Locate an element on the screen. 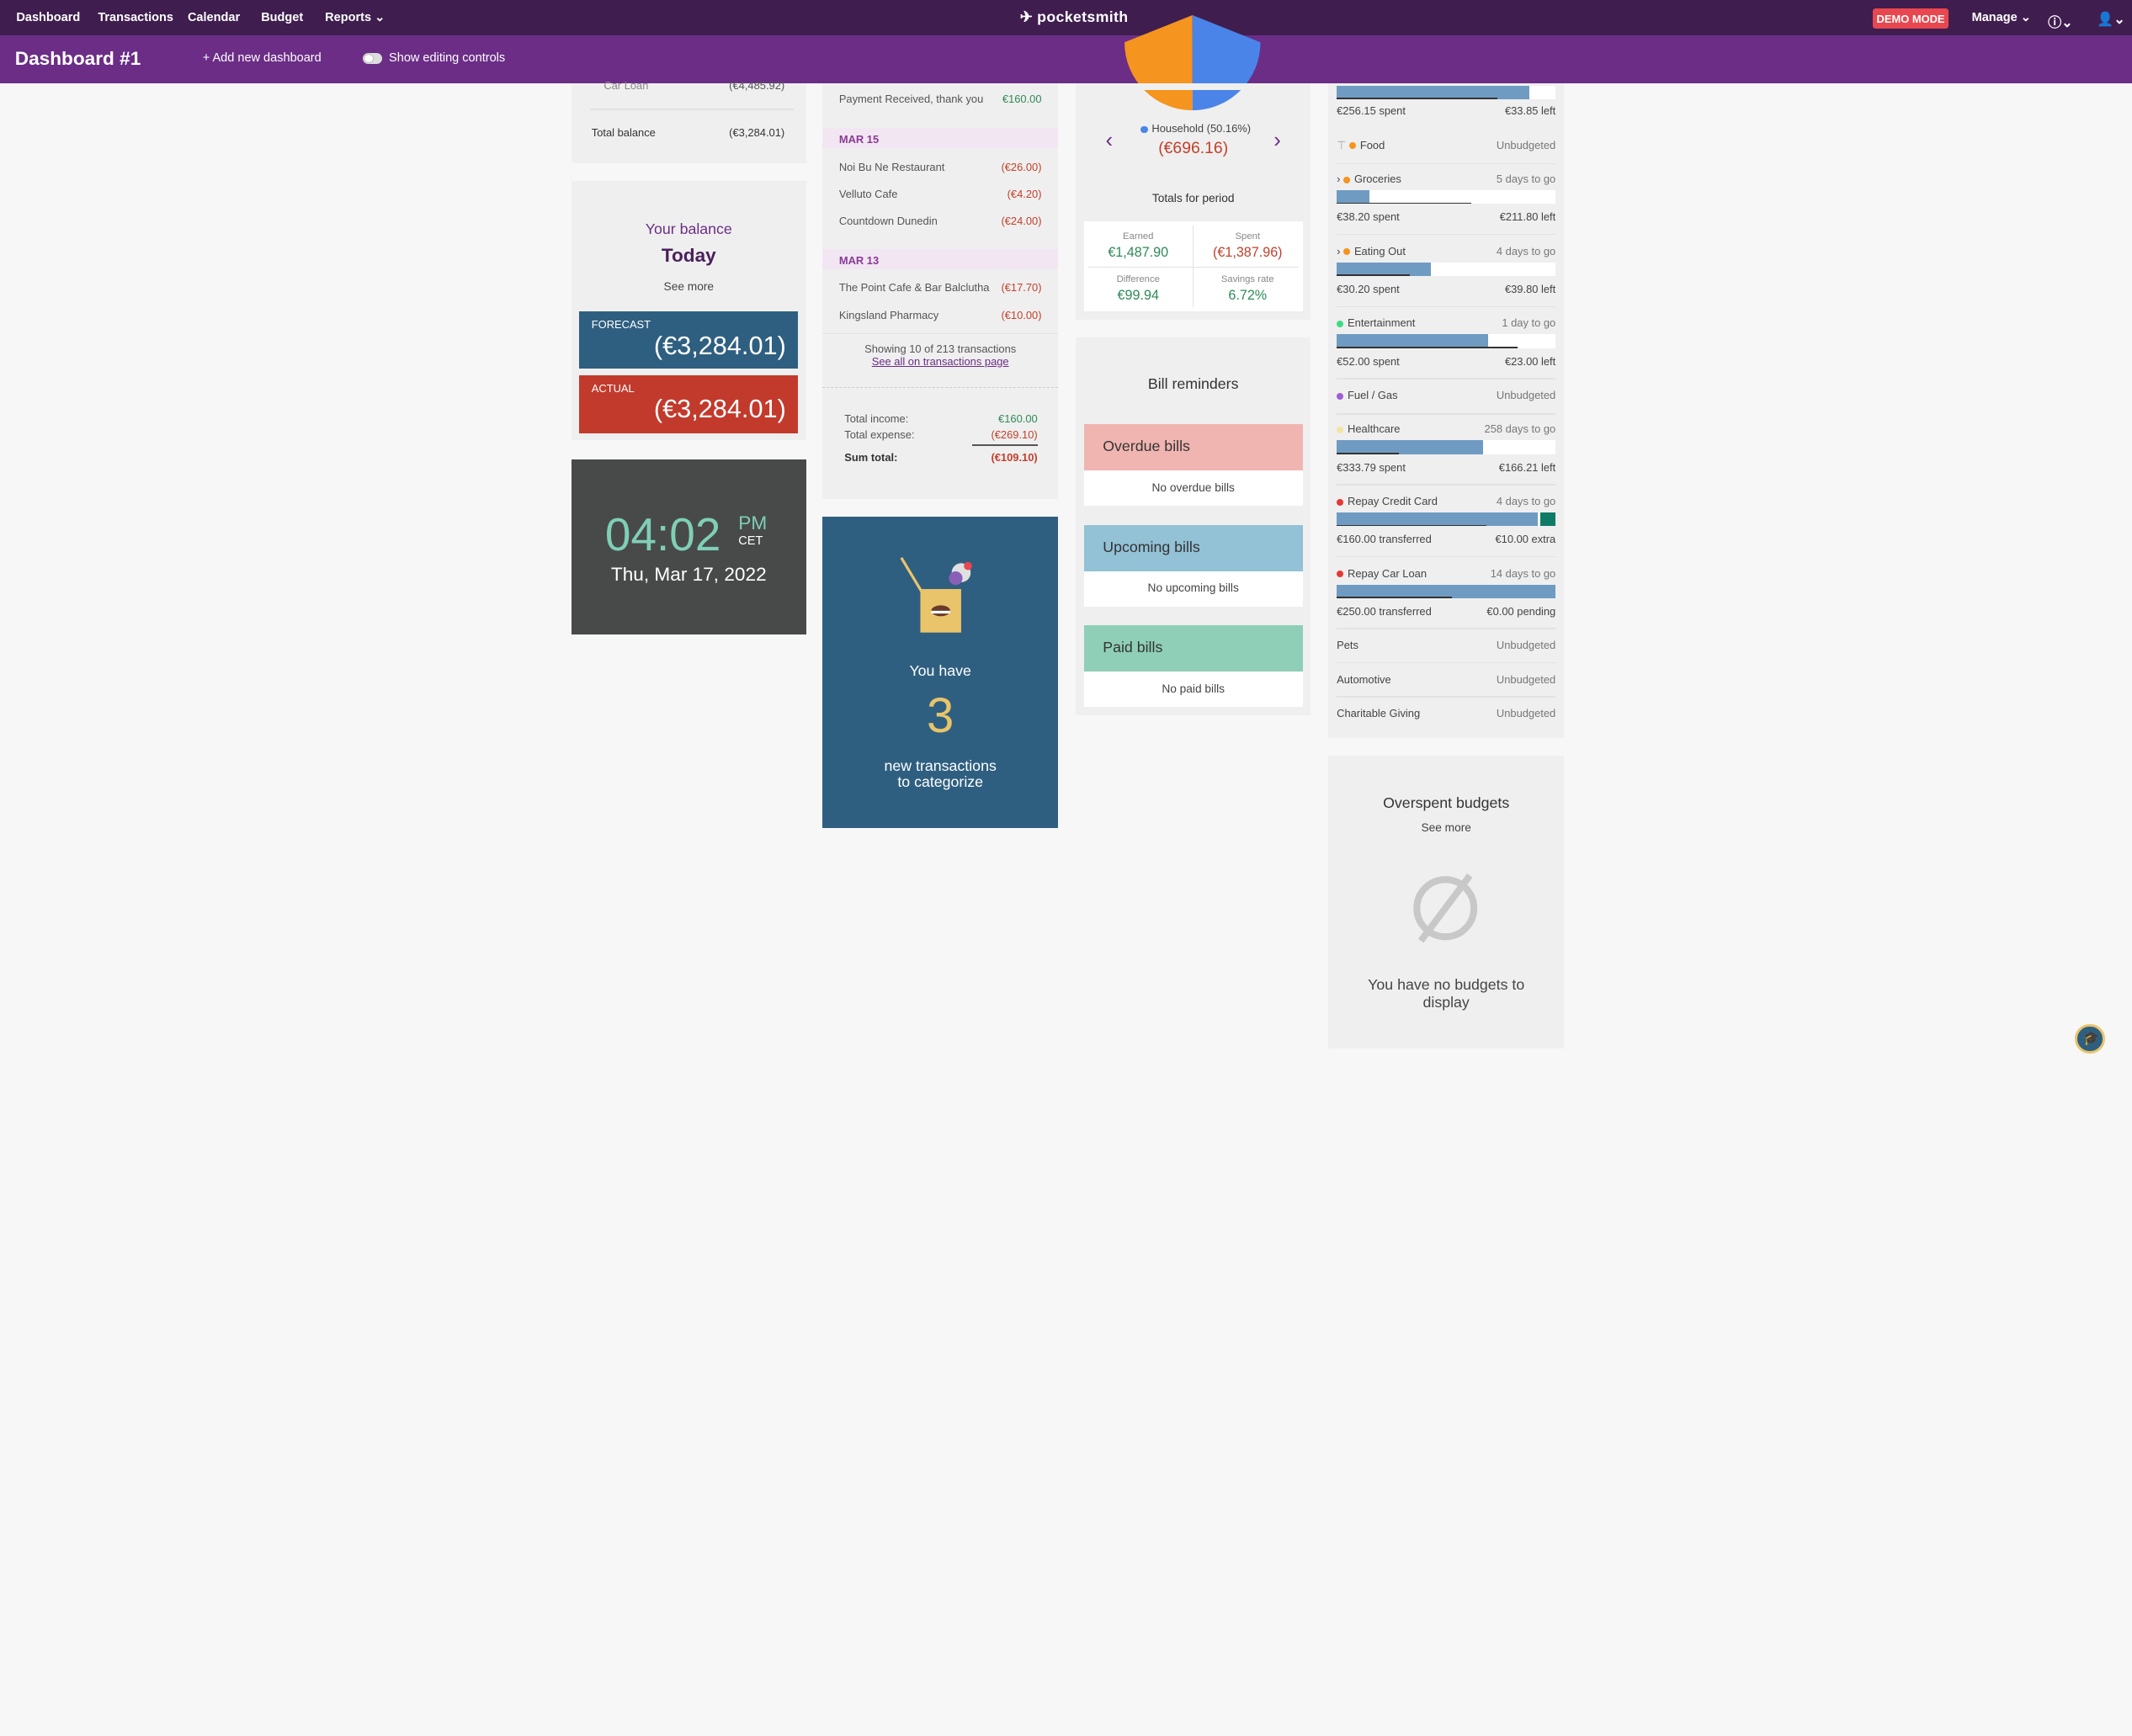  pocketsmith-logo: ✈ pocketsmith is located at coordinates (1074, 17).